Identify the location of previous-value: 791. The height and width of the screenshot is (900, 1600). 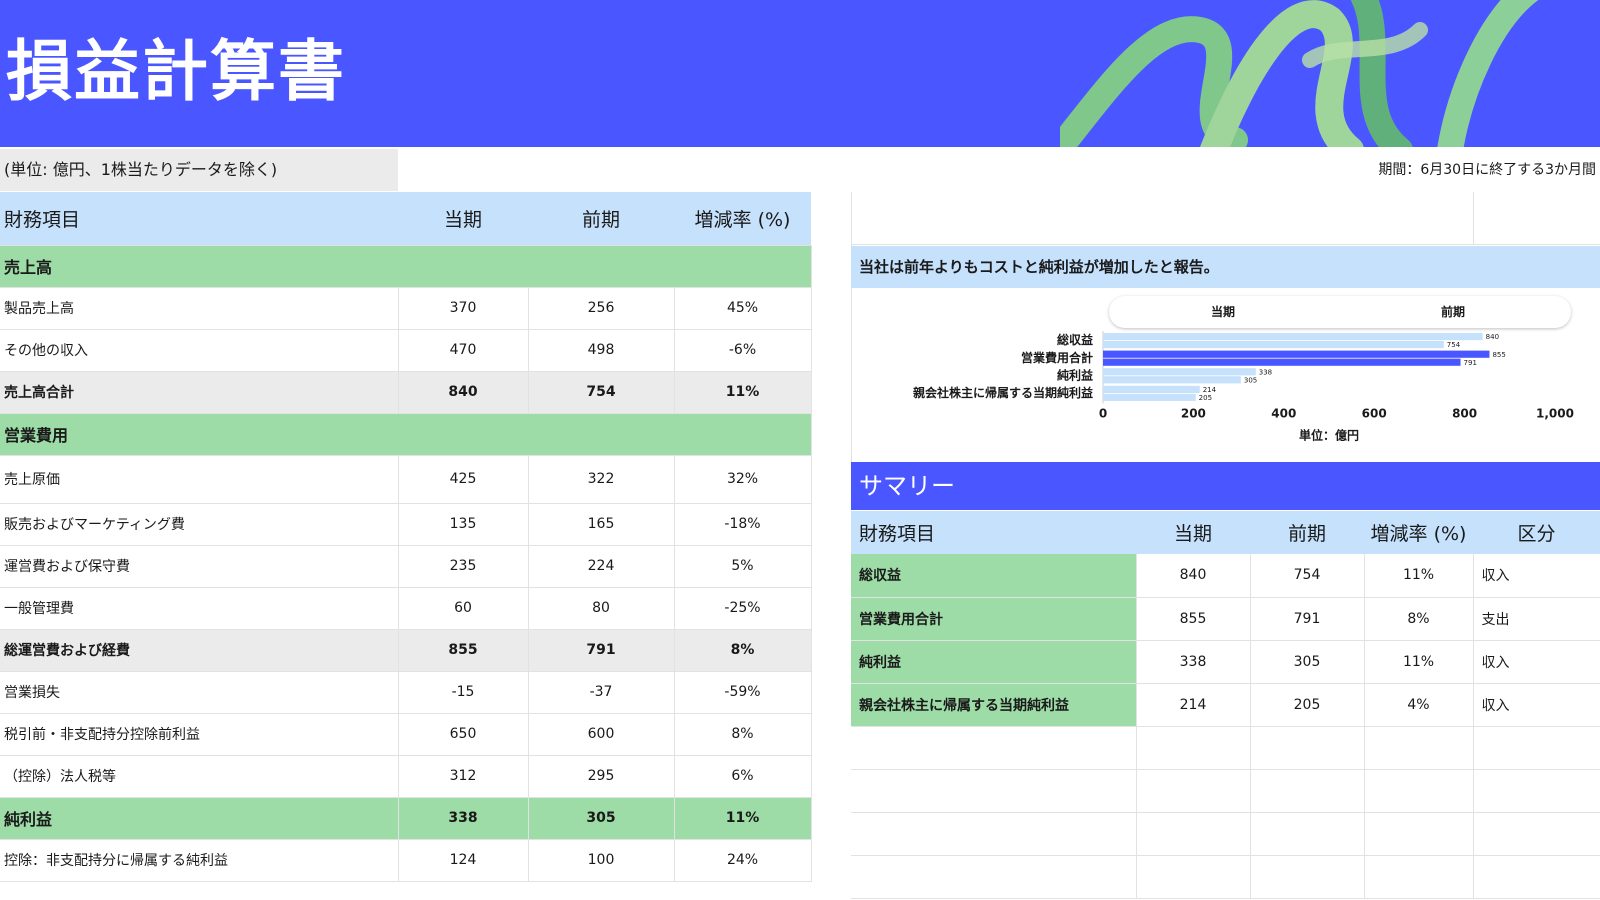
(601, 650).